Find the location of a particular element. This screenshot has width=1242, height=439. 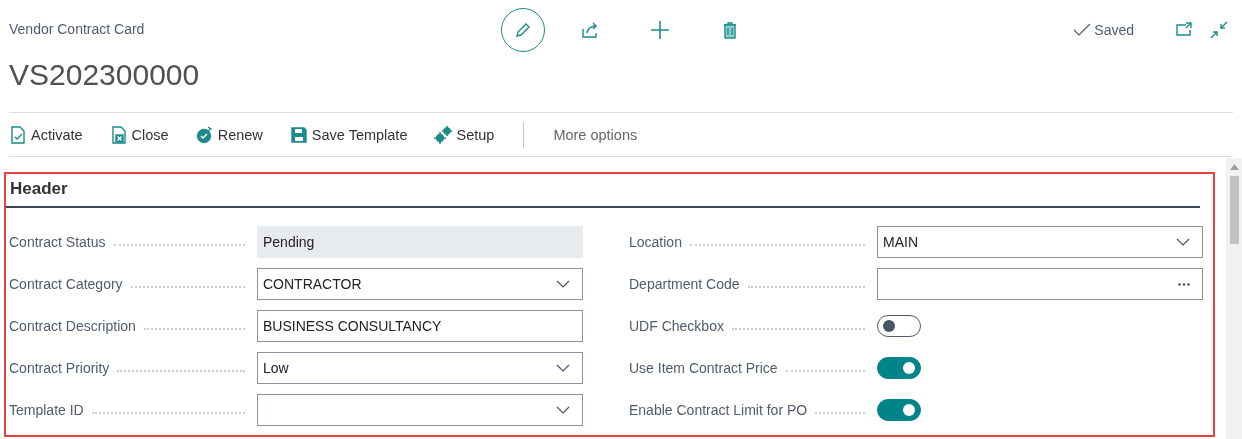

dropdown-field: CONTRACTOR is located at coordinates (420, 284).